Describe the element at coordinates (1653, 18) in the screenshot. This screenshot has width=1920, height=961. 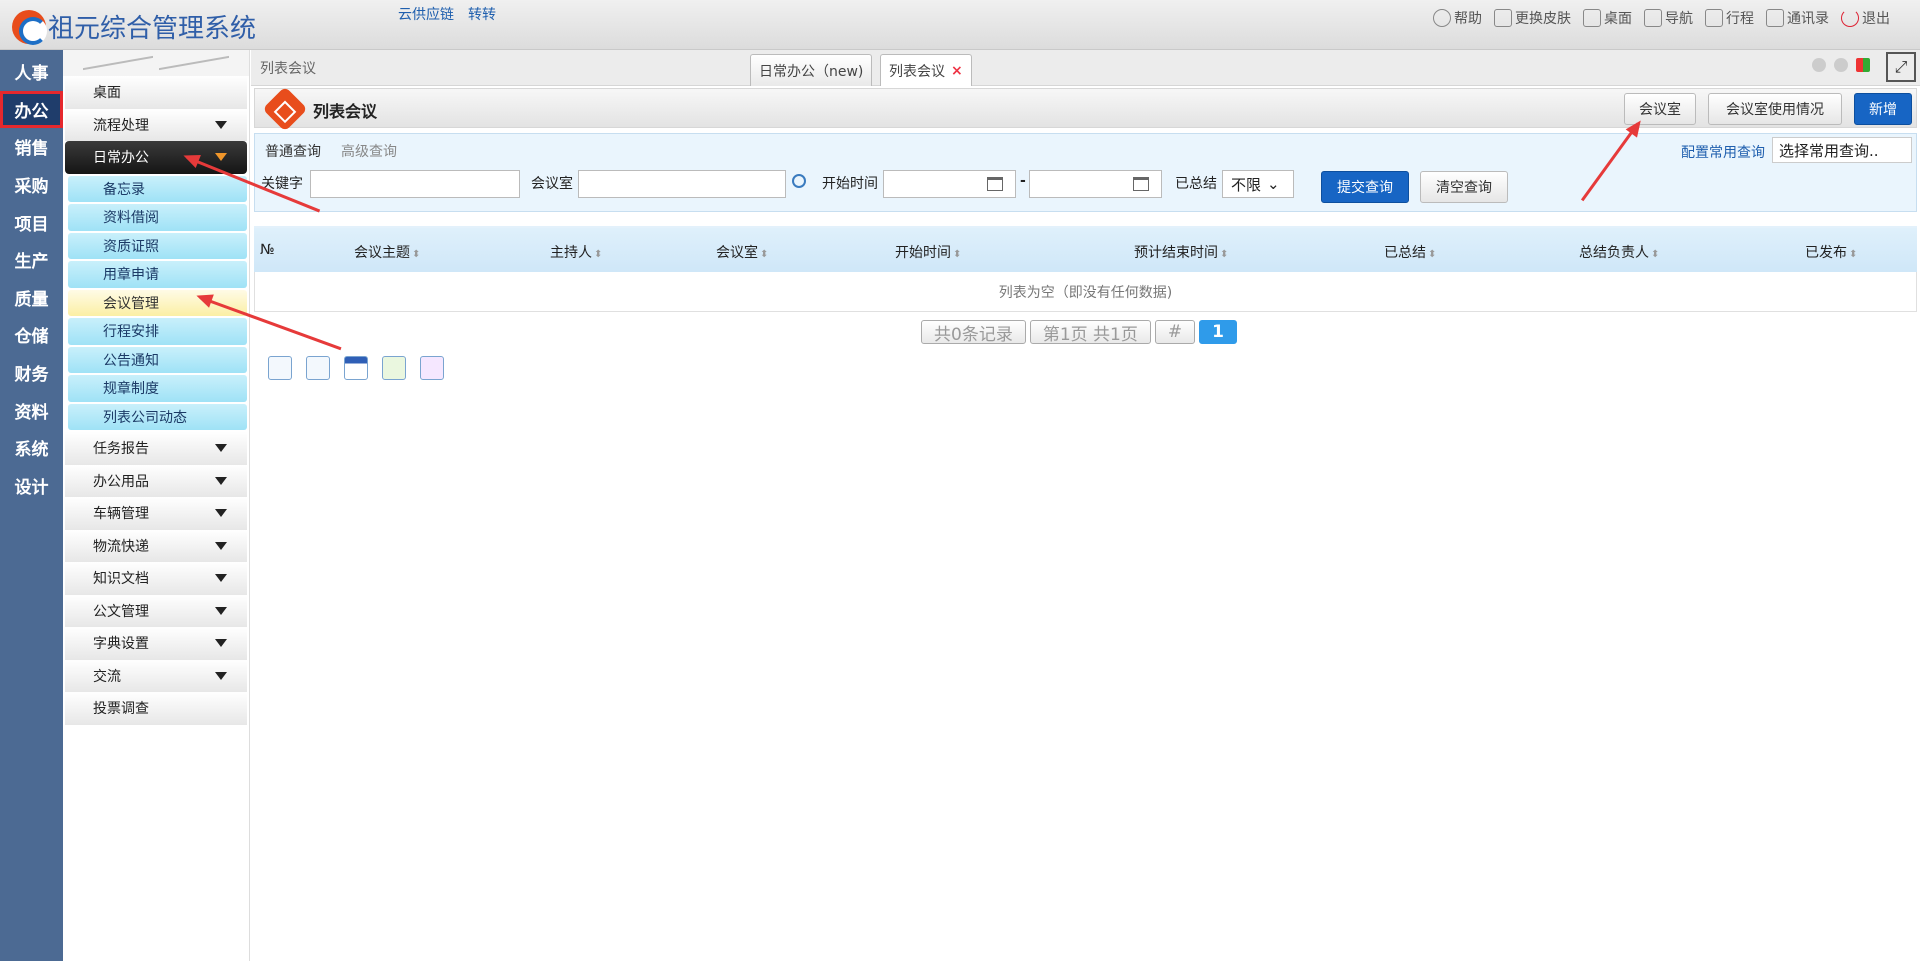
I see `grid-icon` at that location.